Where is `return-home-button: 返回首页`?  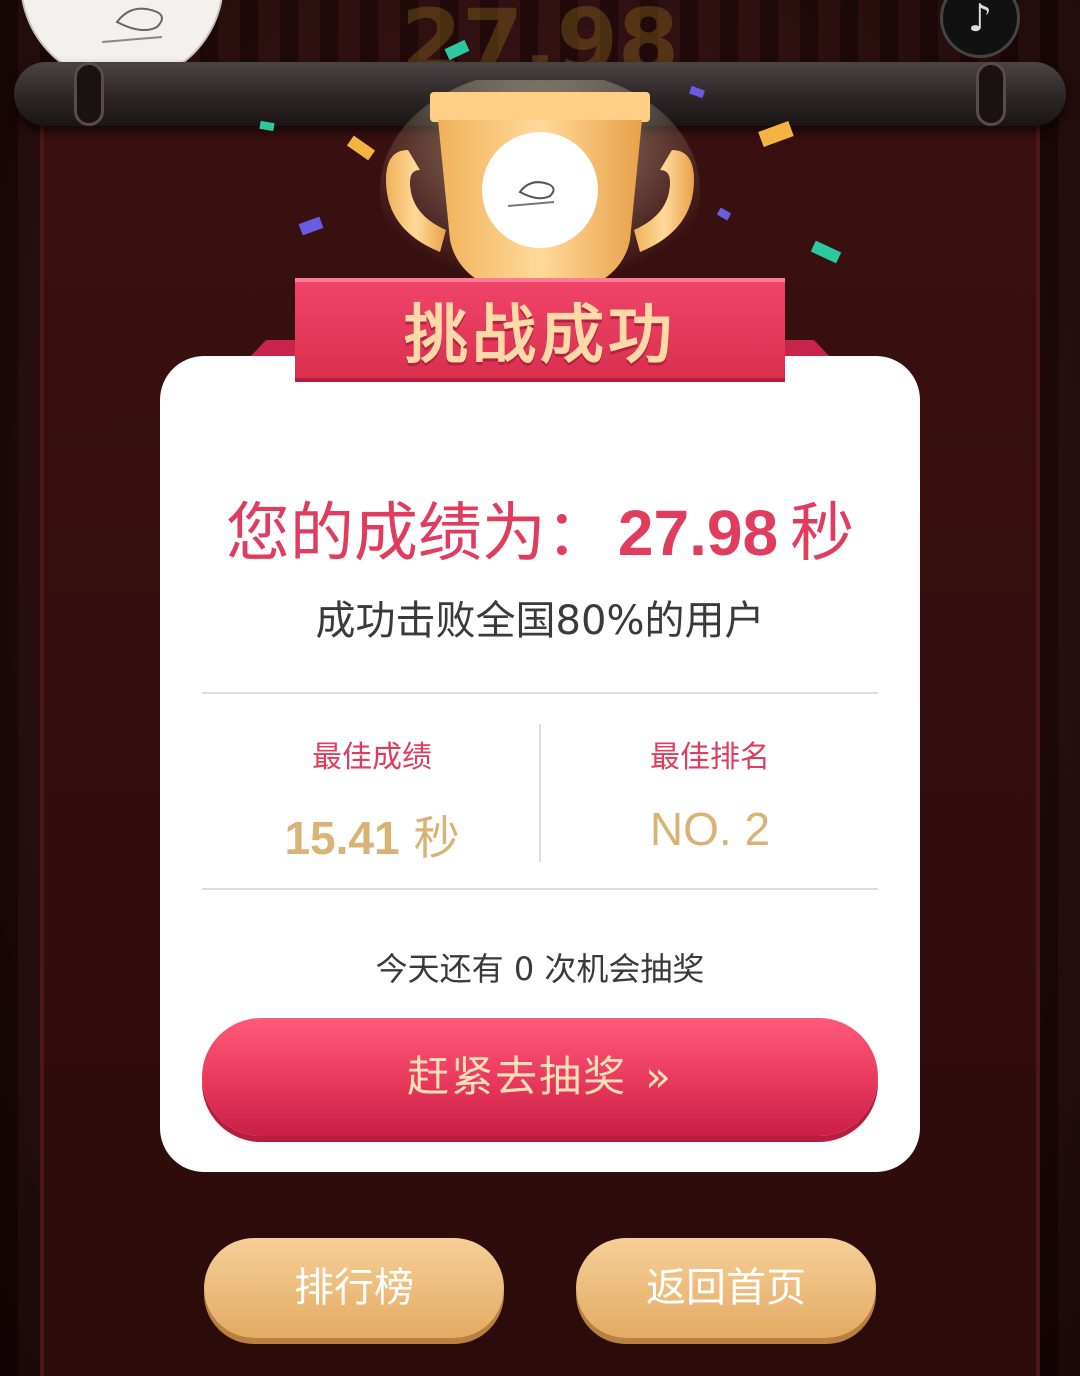
return-home-button: 返回首页 is located at coordinates (726, 1288).